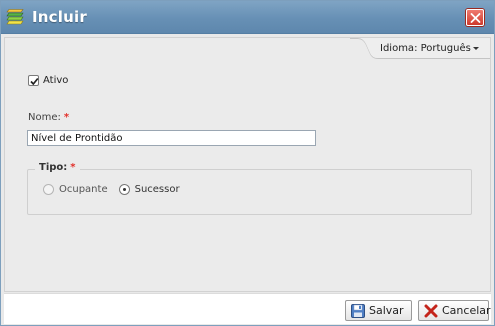 The image size is (495, 326). I want to click on close-button, so click(475, 17).